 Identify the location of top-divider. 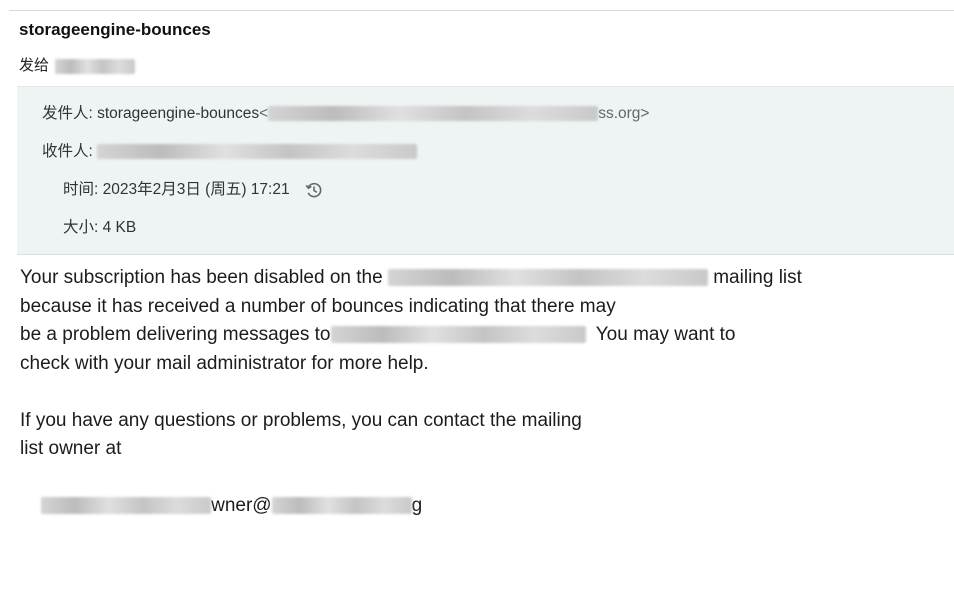
(481, 10).